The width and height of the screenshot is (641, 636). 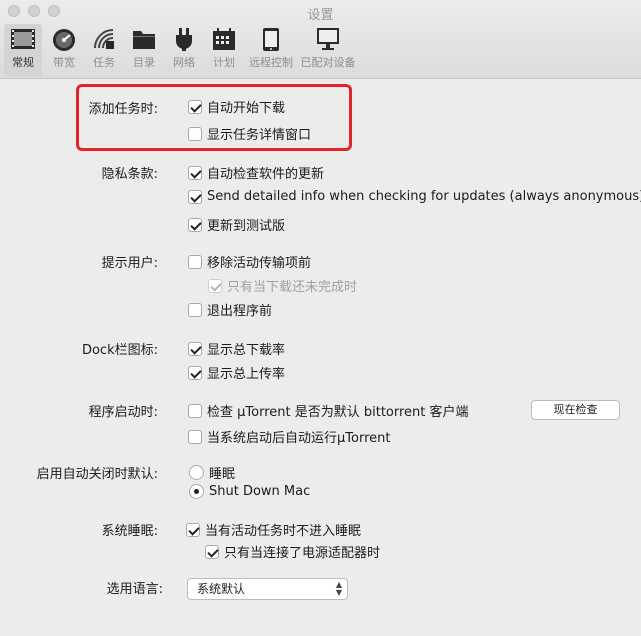 What do you see at coordinates (97, 474) in the screenshot?
I see `auto-shutdown-label: 启用自动关闭时默认:` at bounding box center [97, 474].